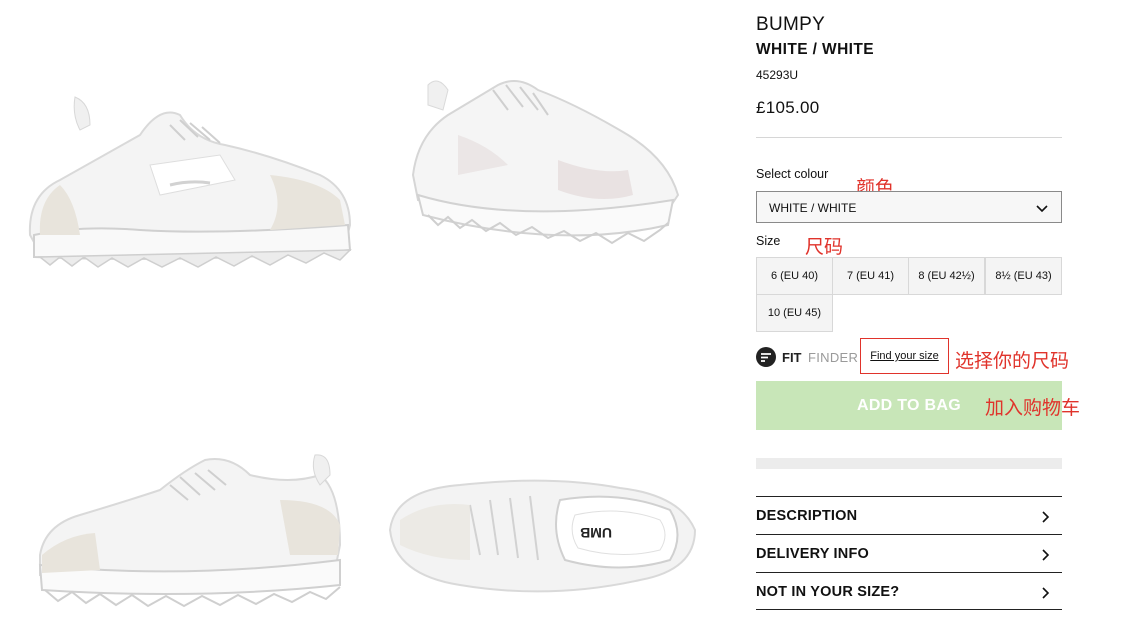 The width and height of the screenshot is (1137, 631). I want to click on fit-finder-logo-icon, so click(766, 357).